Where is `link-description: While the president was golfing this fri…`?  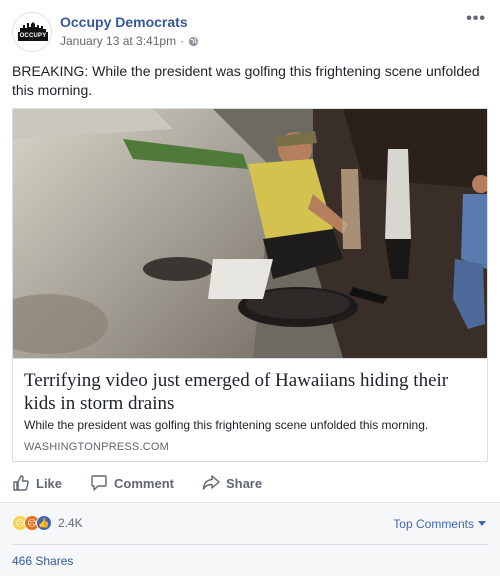 link-description: While the president was golfing this fri… is located at coordinates (226, 425).